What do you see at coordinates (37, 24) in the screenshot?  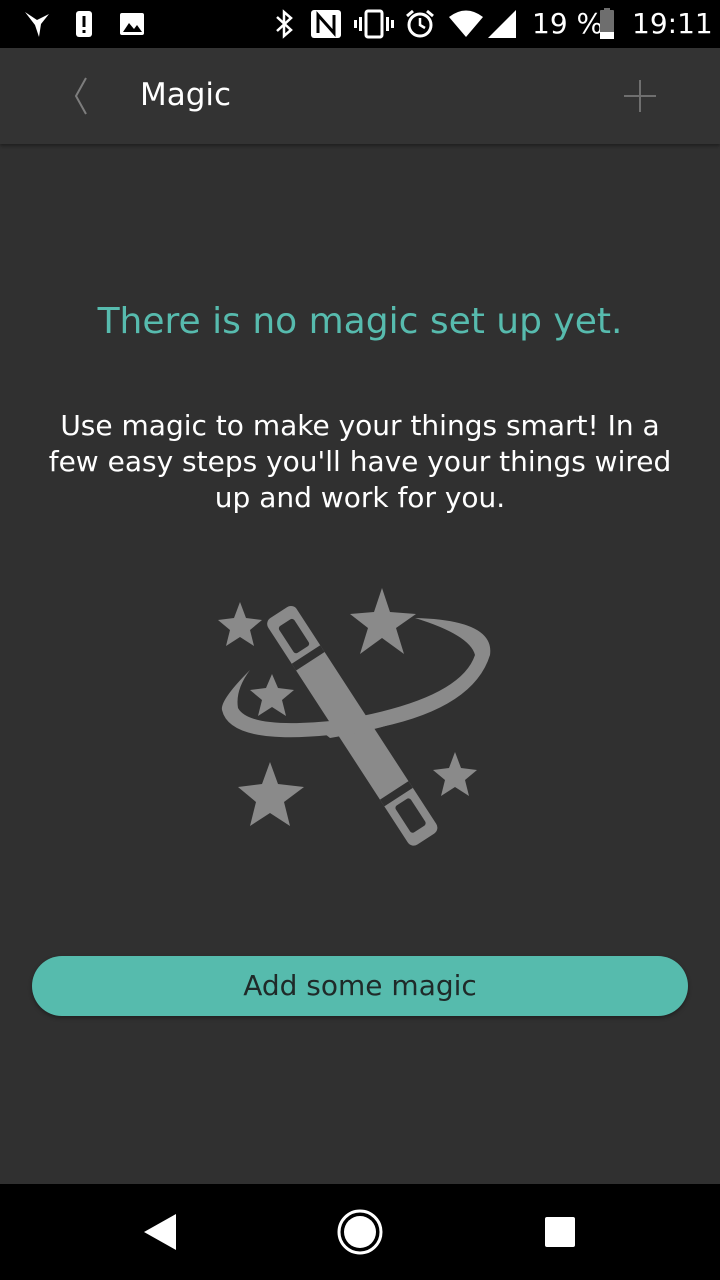 I see `bird-icon` at bounding box center [37, 24].